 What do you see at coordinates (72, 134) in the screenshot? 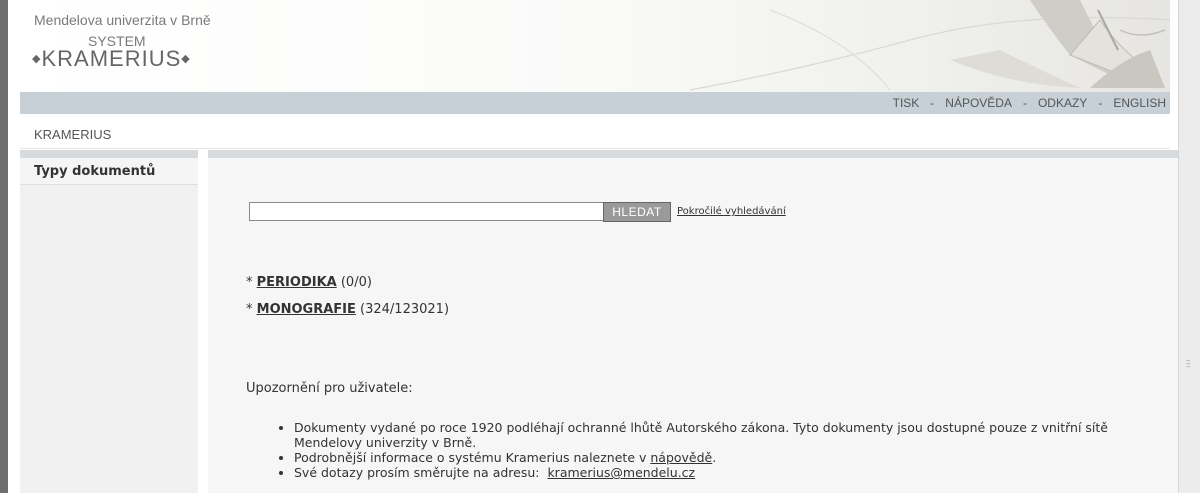
I see `breadcrumb-item: KRAMERIUS` at bounding box center [72, 134].